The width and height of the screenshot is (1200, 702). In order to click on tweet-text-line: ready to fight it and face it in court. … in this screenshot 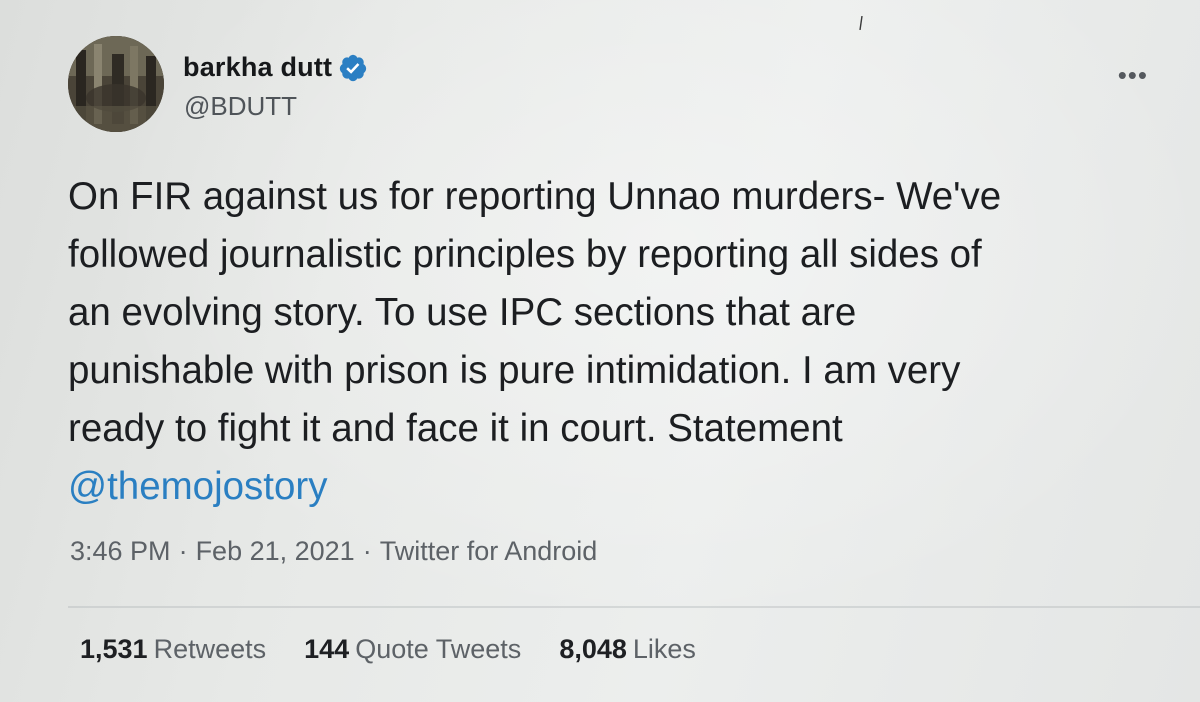, I will do `click(455, 428)`.